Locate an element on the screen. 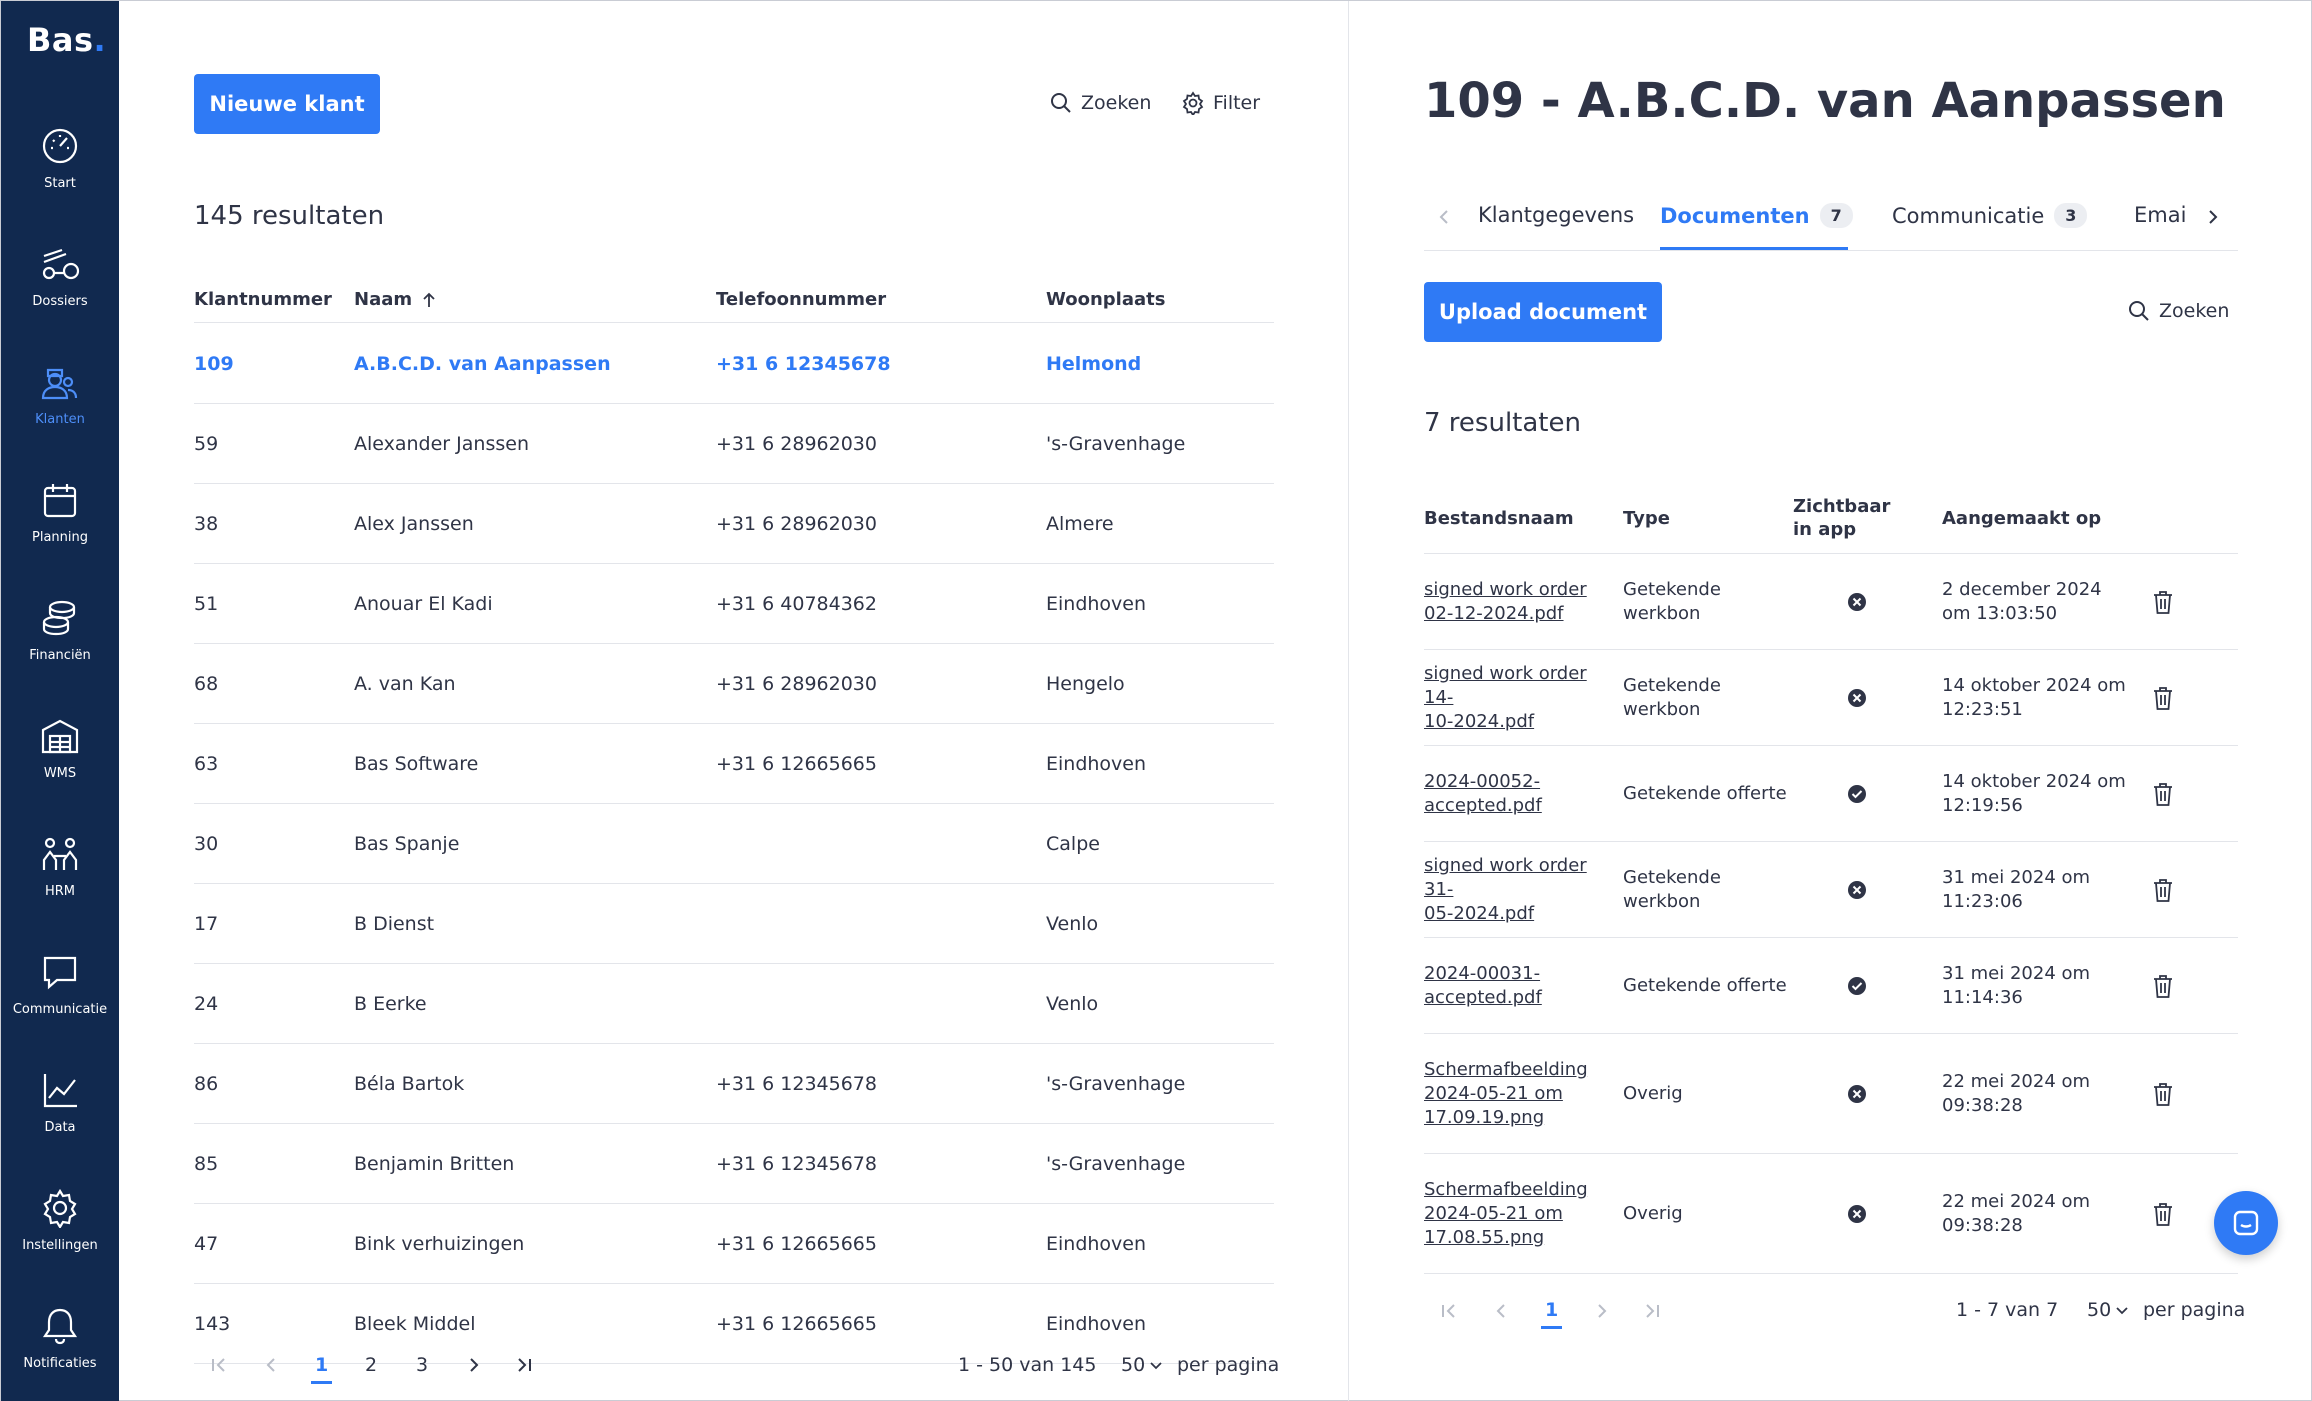 This screenshot has height=1401, width=2312. document-filename-link-line: 2024-00052- is located at coordinates (1483, 782).